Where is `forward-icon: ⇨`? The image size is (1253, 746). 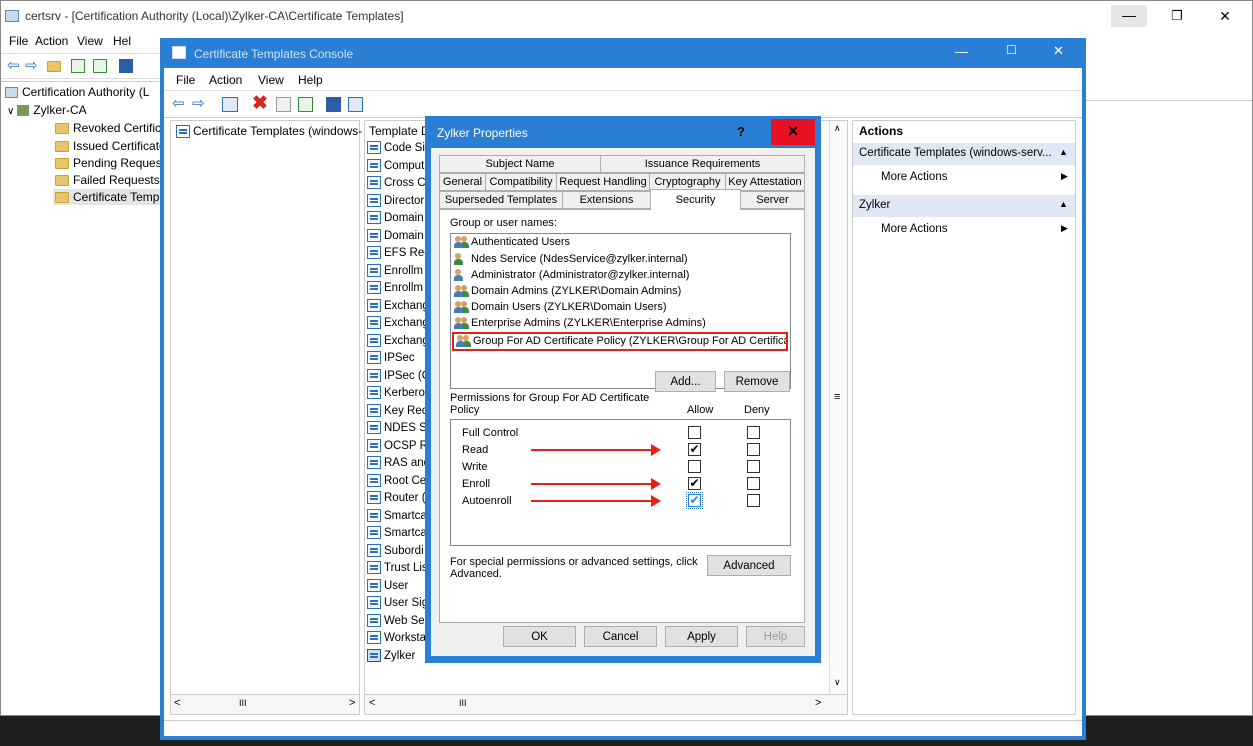
forward-icon: ⇨ is located at coordinates (31, 65).